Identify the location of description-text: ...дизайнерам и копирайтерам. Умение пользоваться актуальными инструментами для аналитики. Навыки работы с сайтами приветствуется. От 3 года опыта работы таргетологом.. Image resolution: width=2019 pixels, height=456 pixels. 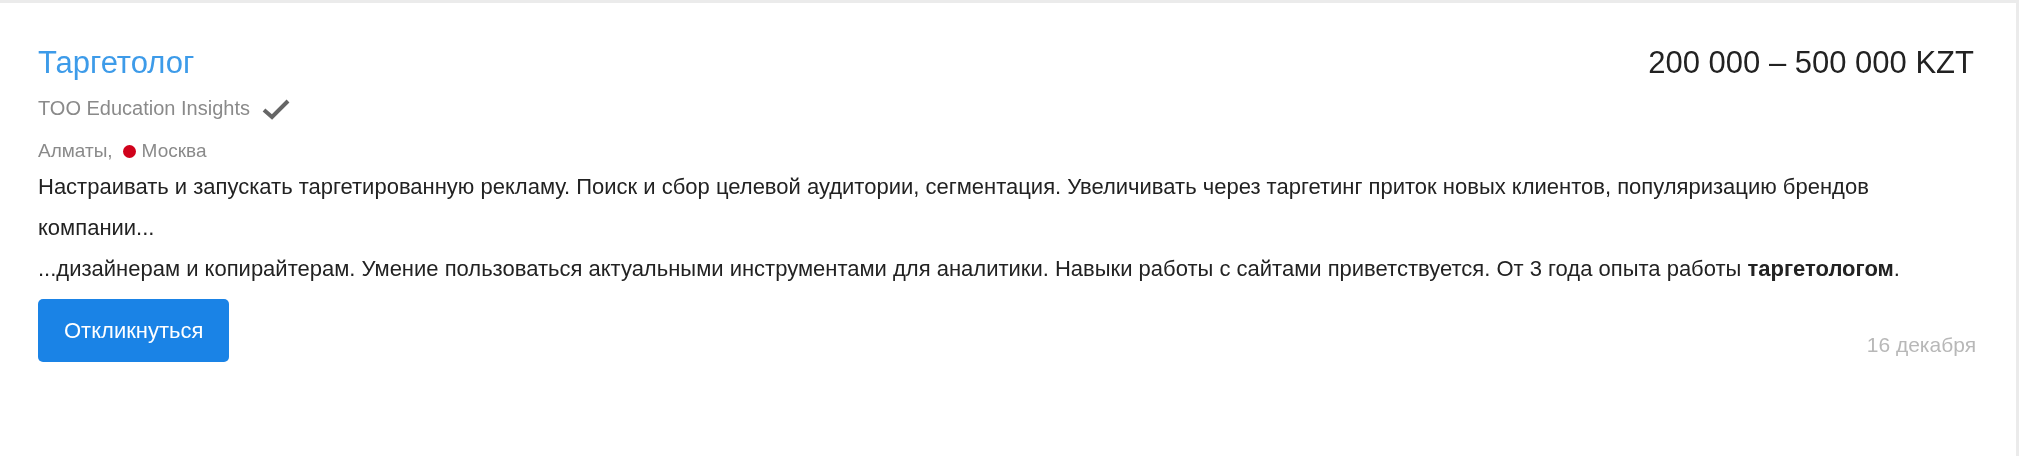
(969, 269).